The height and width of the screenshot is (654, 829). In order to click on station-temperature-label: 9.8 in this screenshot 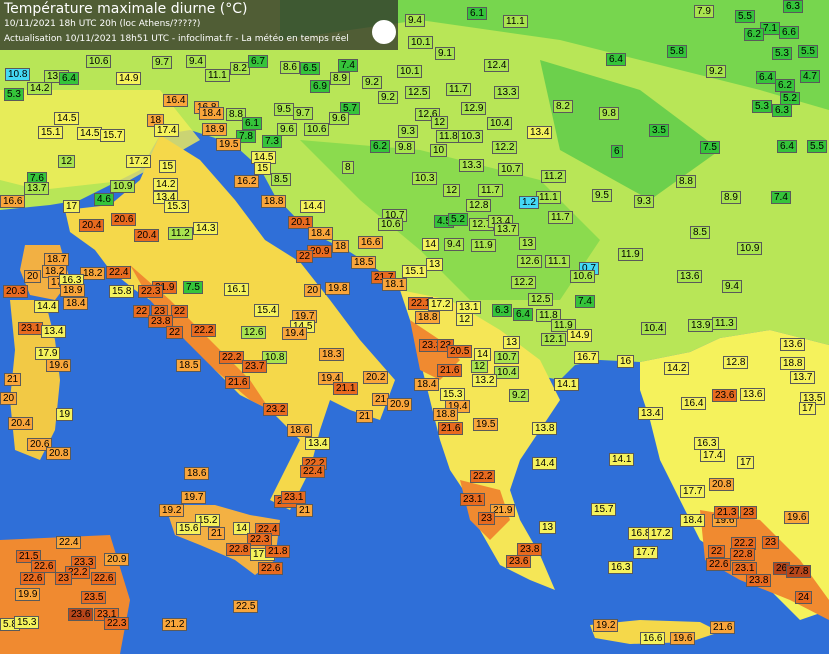, I will do `click(405, 147)`.